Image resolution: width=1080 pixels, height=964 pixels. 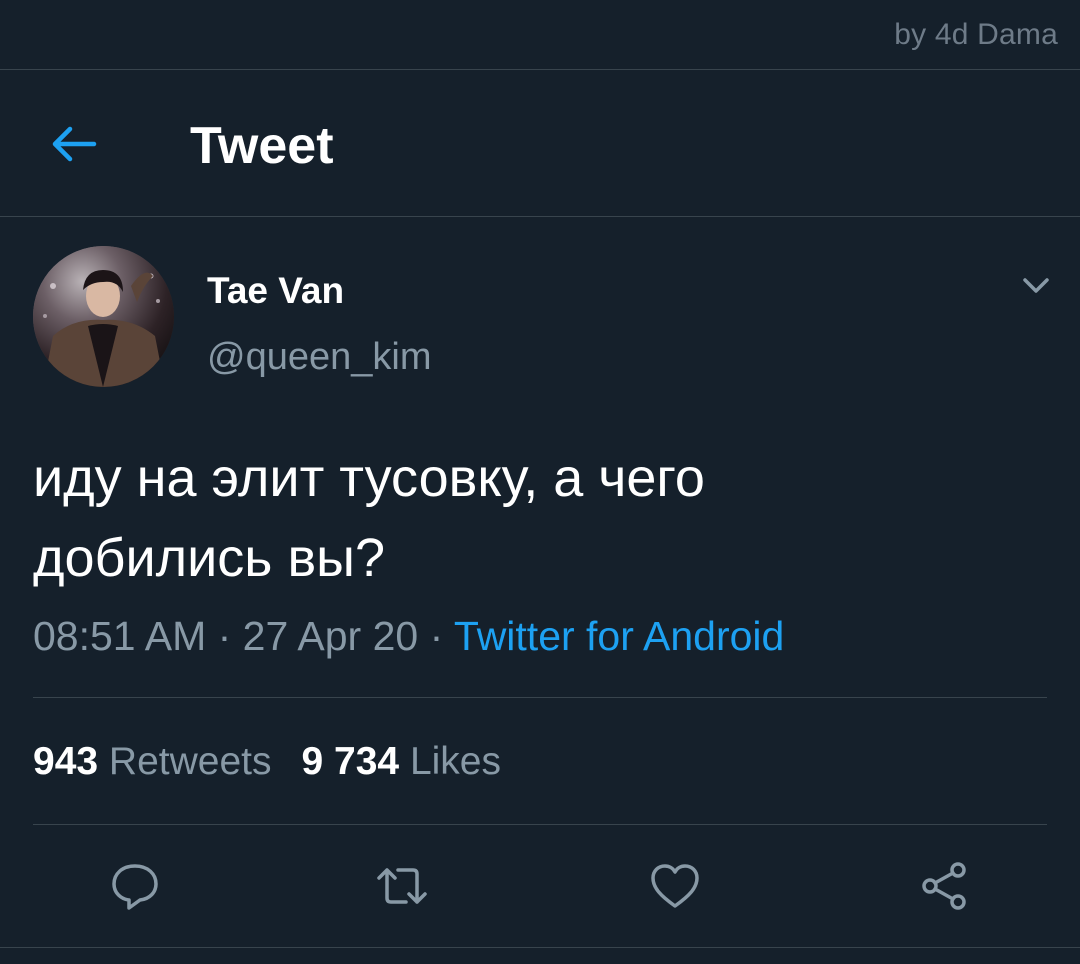 I want to click on back-button, so click(x=74, y=144).